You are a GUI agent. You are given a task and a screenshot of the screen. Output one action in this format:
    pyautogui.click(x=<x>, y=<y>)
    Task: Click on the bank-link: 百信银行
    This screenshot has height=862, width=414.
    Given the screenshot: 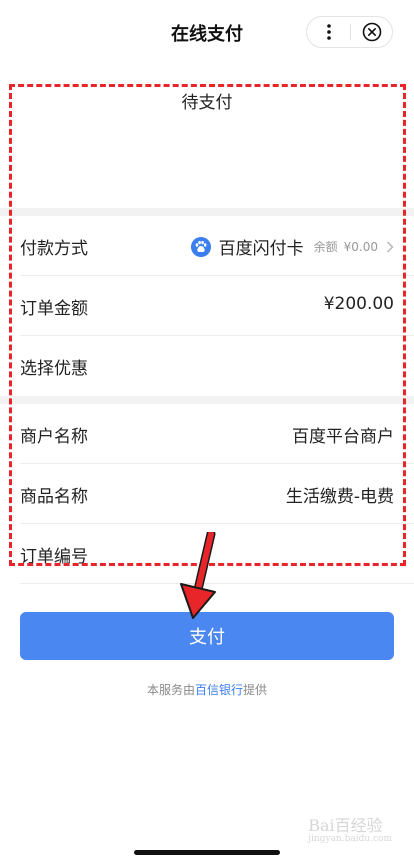 What is the action you would take?
    pyautogui.click(x=219, y=690)
    